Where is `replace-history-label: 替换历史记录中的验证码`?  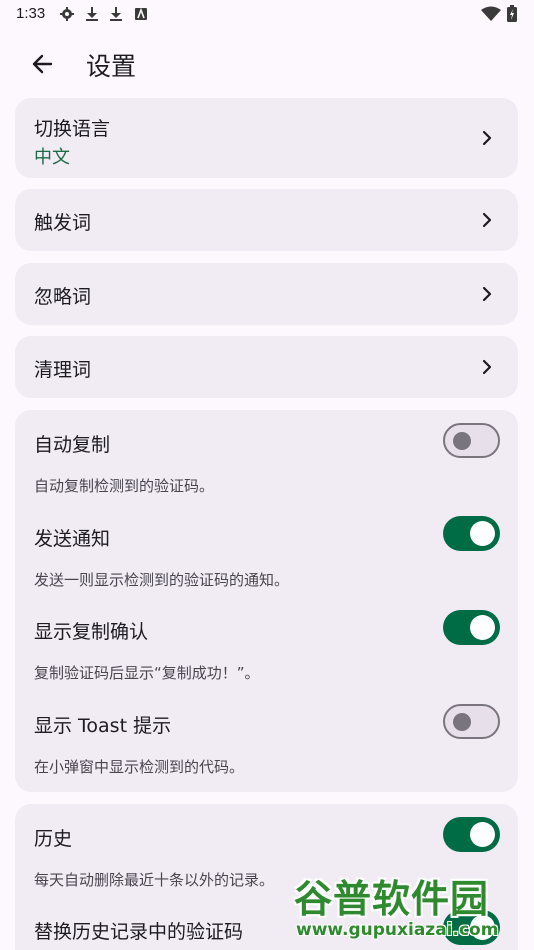 replace-history-label: 替换历史记录中的验证码 is located at coordinates (139, 932).